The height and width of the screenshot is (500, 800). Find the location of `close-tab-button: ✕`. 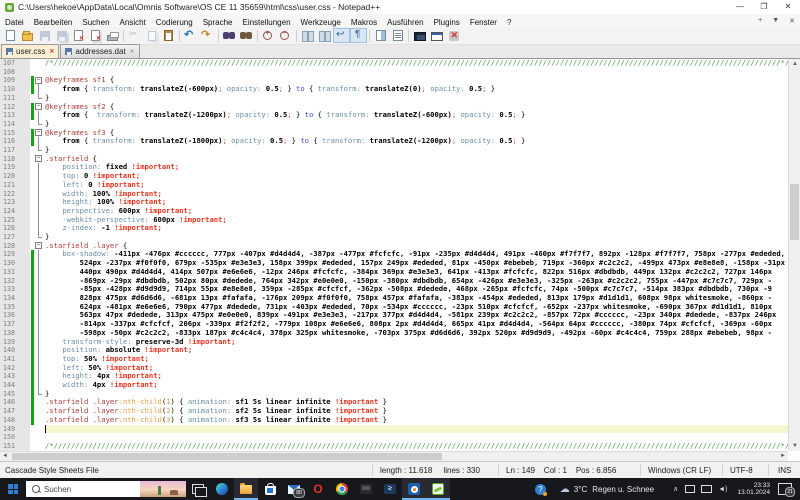

close-tab-button: ✕ is located at coordinates (792, 21).